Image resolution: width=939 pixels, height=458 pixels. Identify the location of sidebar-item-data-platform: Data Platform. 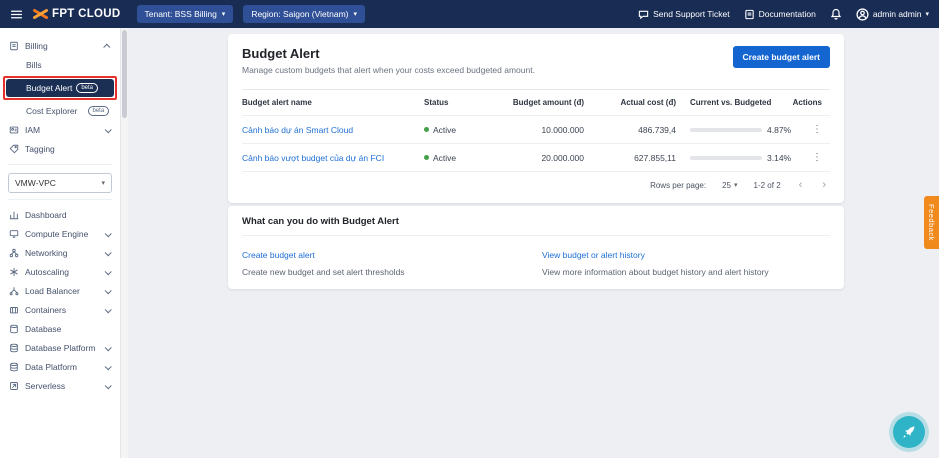
(60, 367).